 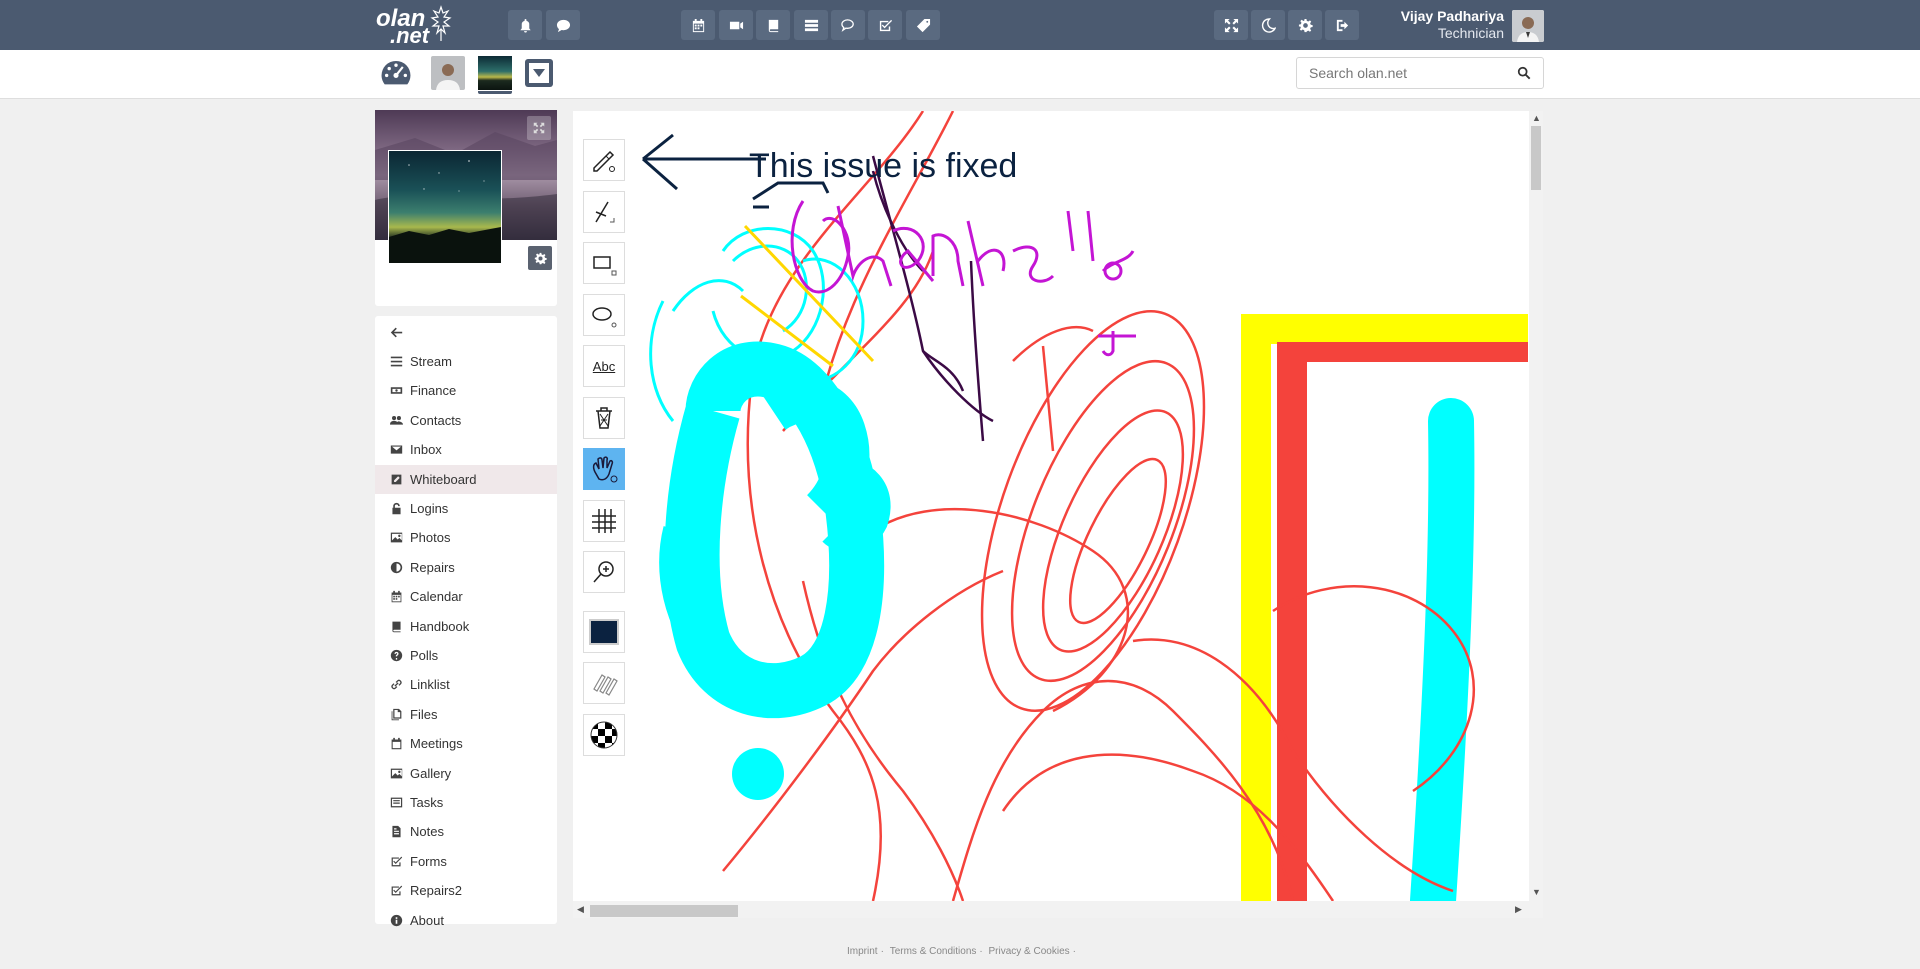 I want to click on fullscreen-button, so click(x=1231, y=25).